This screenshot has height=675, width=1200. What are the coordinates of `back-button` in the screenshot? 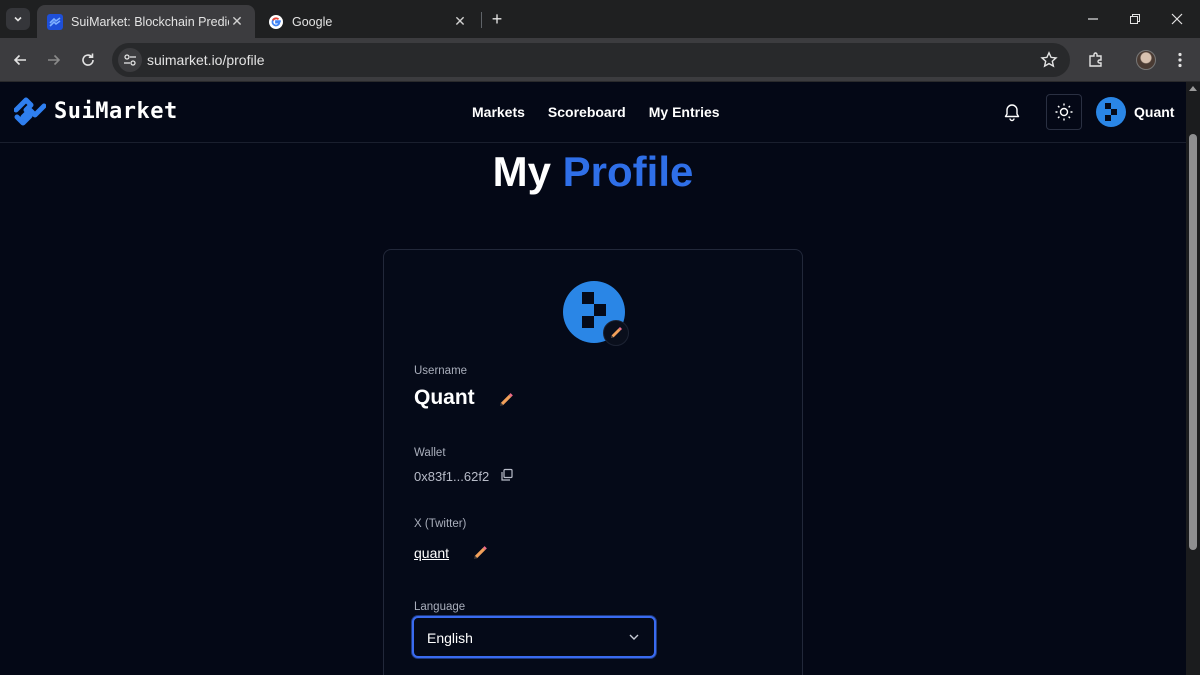 It's located at (20, 60).